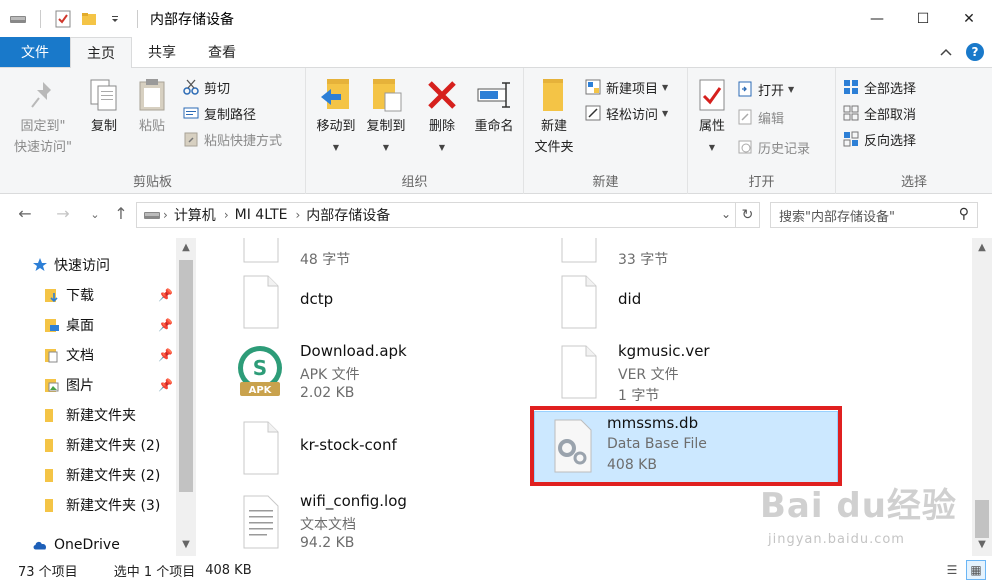 Image resolution: width=992 pixels, height=584 pixels. Describe the element at coordinates (765, 89) in the screenshot. I see `open-button: 打开 ▼` at that location.